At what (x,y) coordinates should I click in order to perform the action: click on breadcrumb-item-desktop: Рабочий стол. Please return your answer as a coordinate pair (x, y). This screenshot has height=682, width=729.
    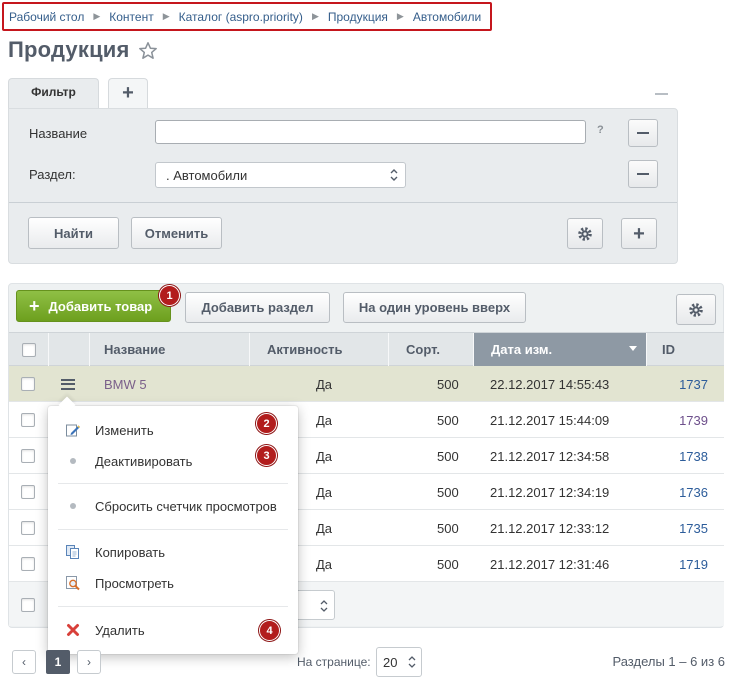
    Looking at the image, I should click on (46, 17).